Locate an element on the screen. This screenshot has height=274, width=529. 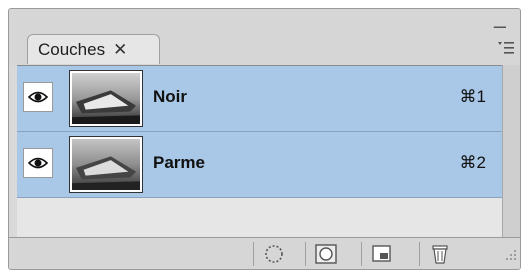
channel-name: Noir is located at coordinates (170, 96).